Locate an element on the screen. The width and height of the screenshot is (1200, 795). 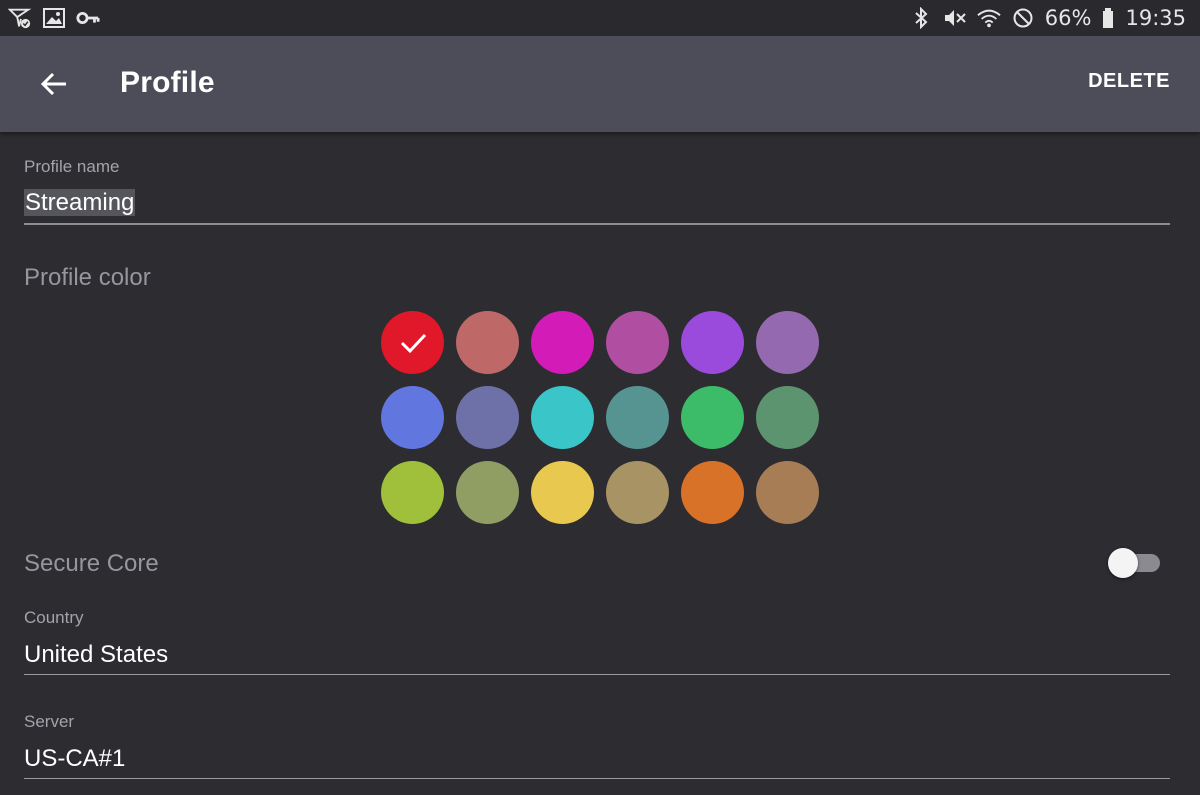
country-field: United States is located at coordinates (96, 655).